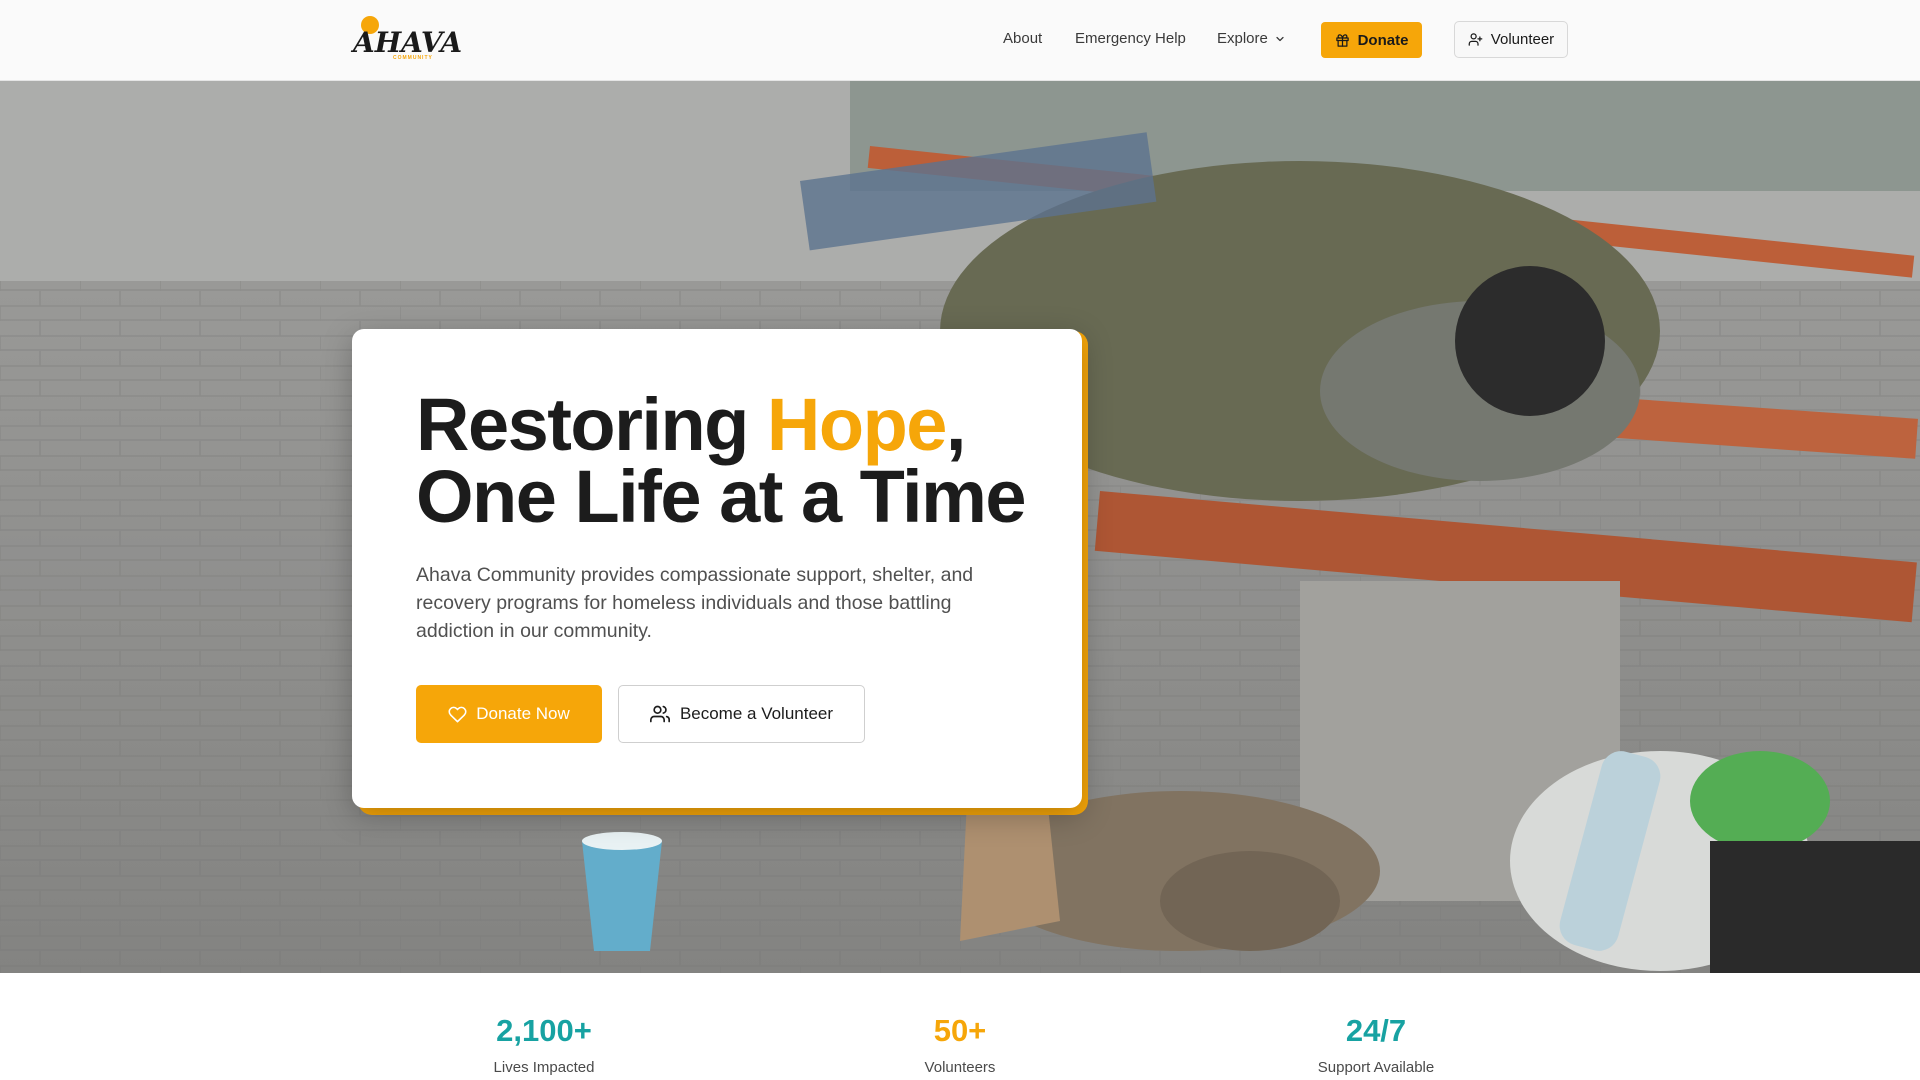 The height and width of the screenshot is (1080, 1920). I want to click on hero-title-accent: Hope, so click(857, 424).